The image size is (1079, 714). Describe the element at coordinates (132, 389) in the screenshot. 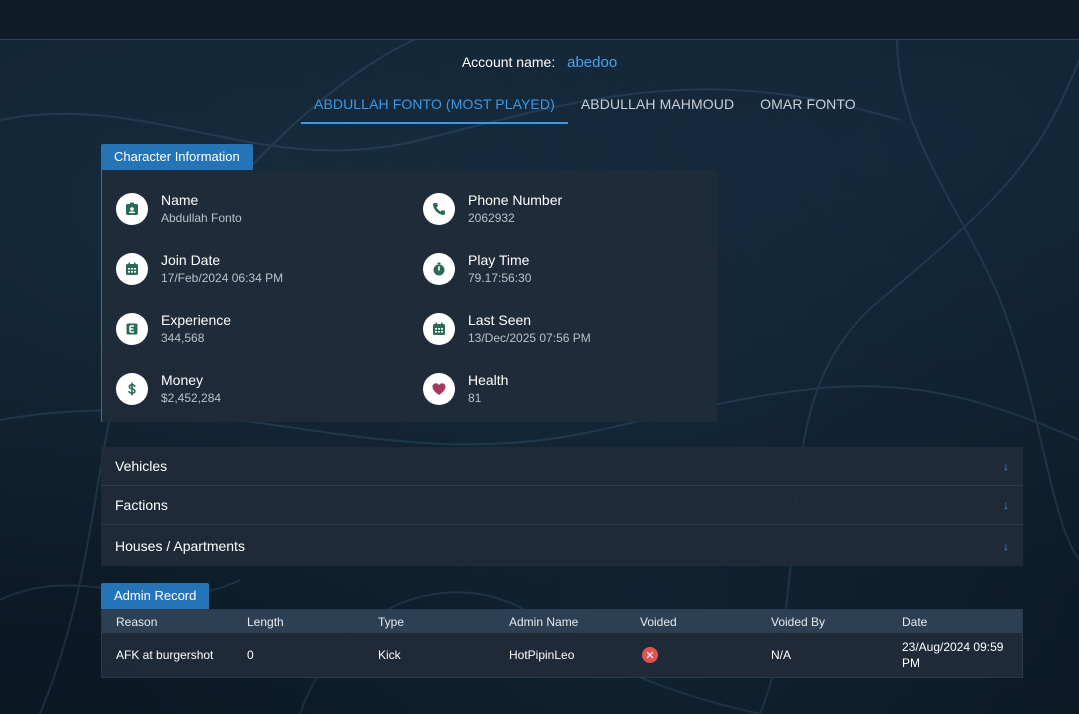

I see `dollar-icon` at that location.